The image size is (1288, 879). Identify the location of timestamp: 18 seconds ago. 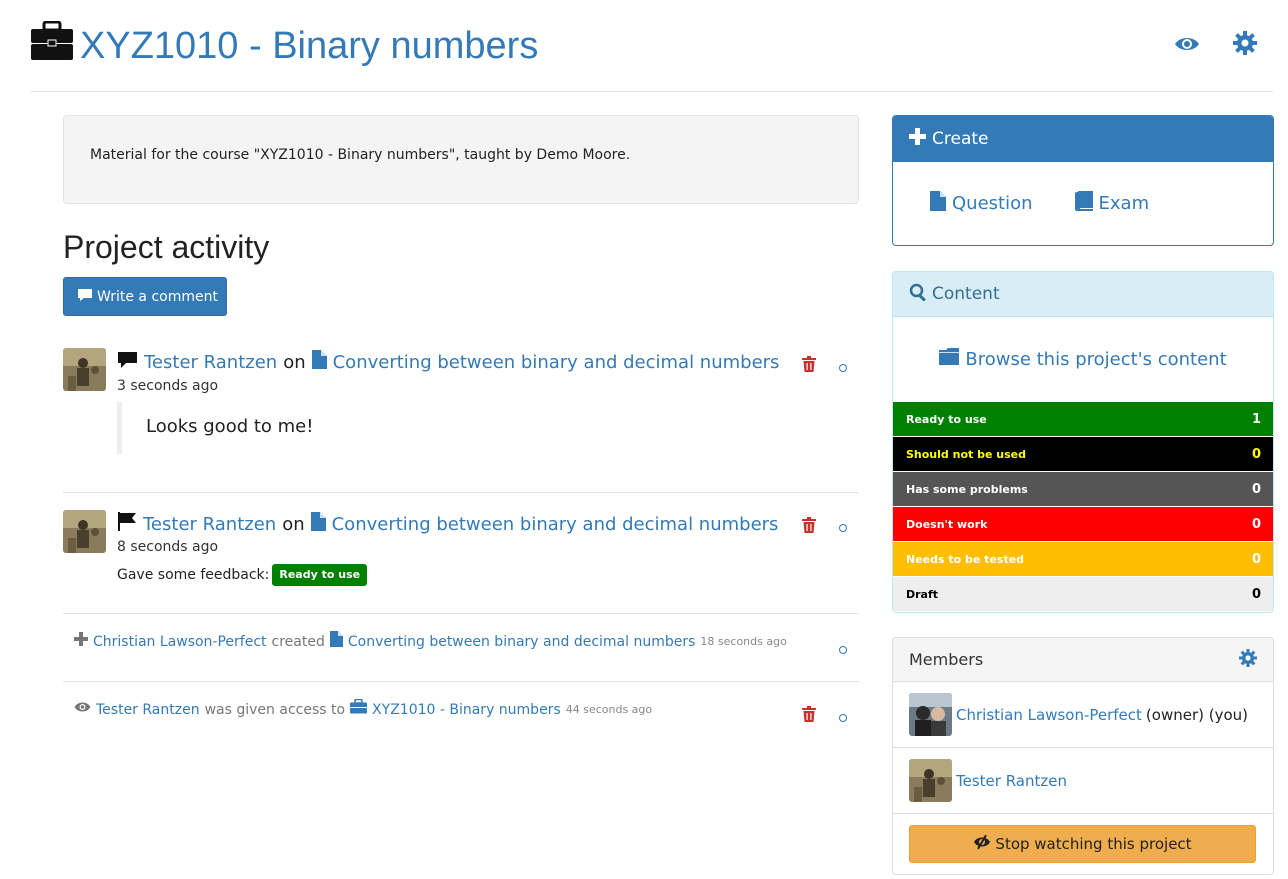
(743, 641).